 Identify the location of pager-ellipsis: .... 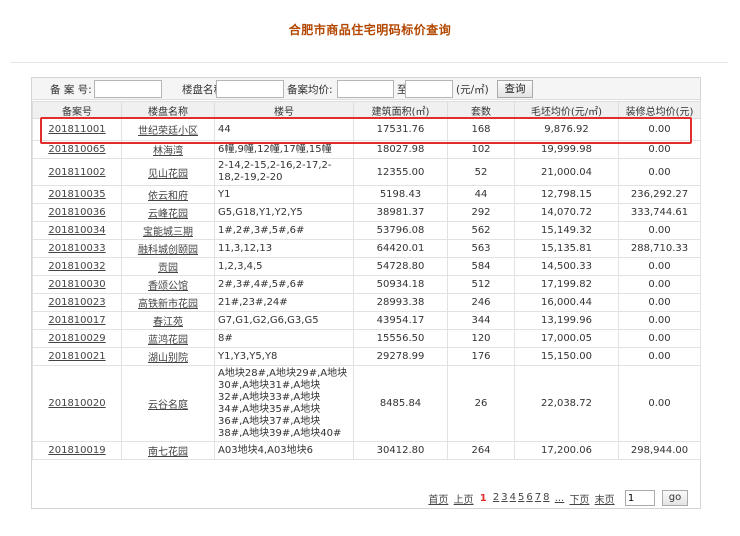
(560, 498).